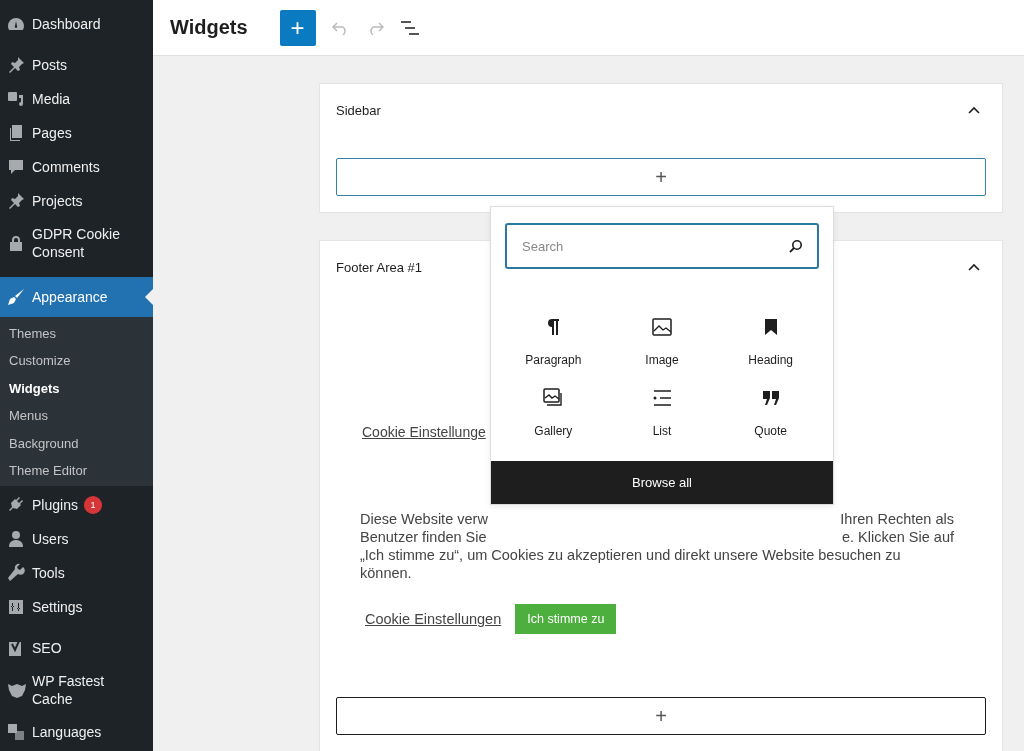 The width and height of the screenshot is (1024, 751). I want to click on paragraph-text: Diese Website verw, so click(424, 519).